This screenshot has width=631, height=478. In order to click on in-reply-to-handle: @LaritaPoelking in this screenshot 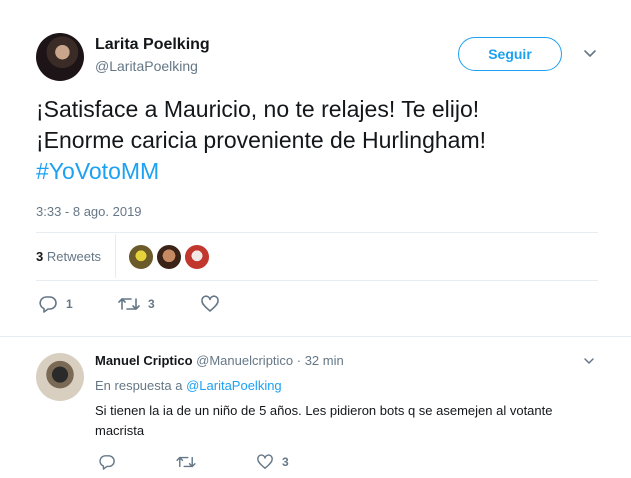, I will do `click(234, 385)`.